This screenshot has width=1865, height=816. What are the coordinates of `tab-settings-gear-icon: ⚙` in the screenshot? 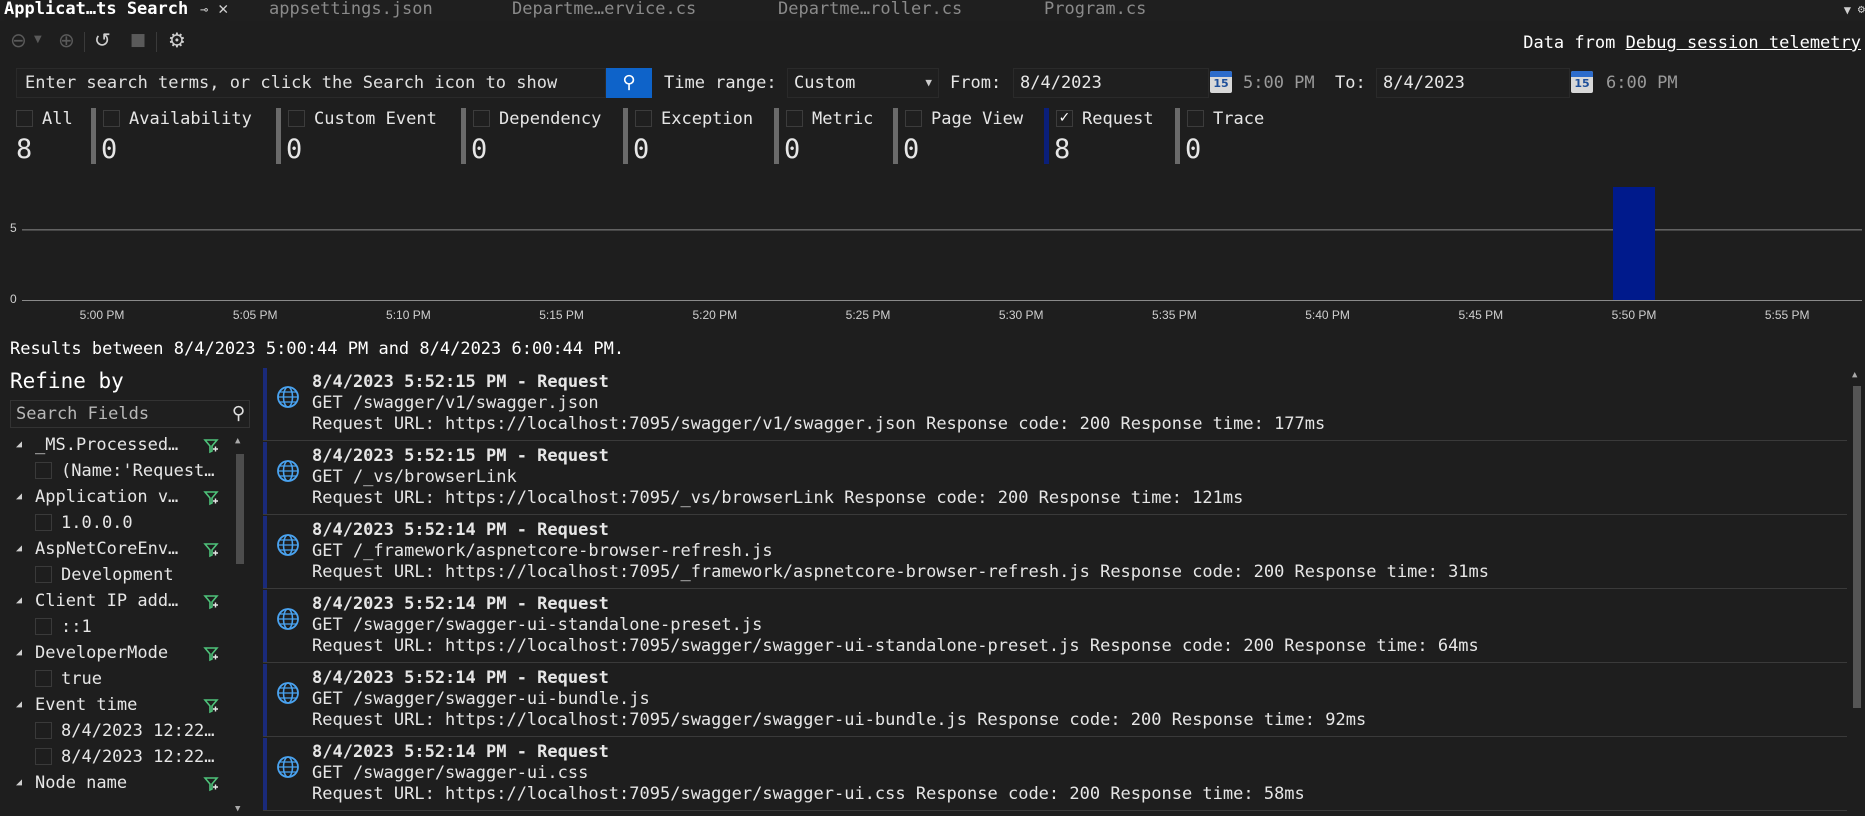 It's located at (1861, 9).